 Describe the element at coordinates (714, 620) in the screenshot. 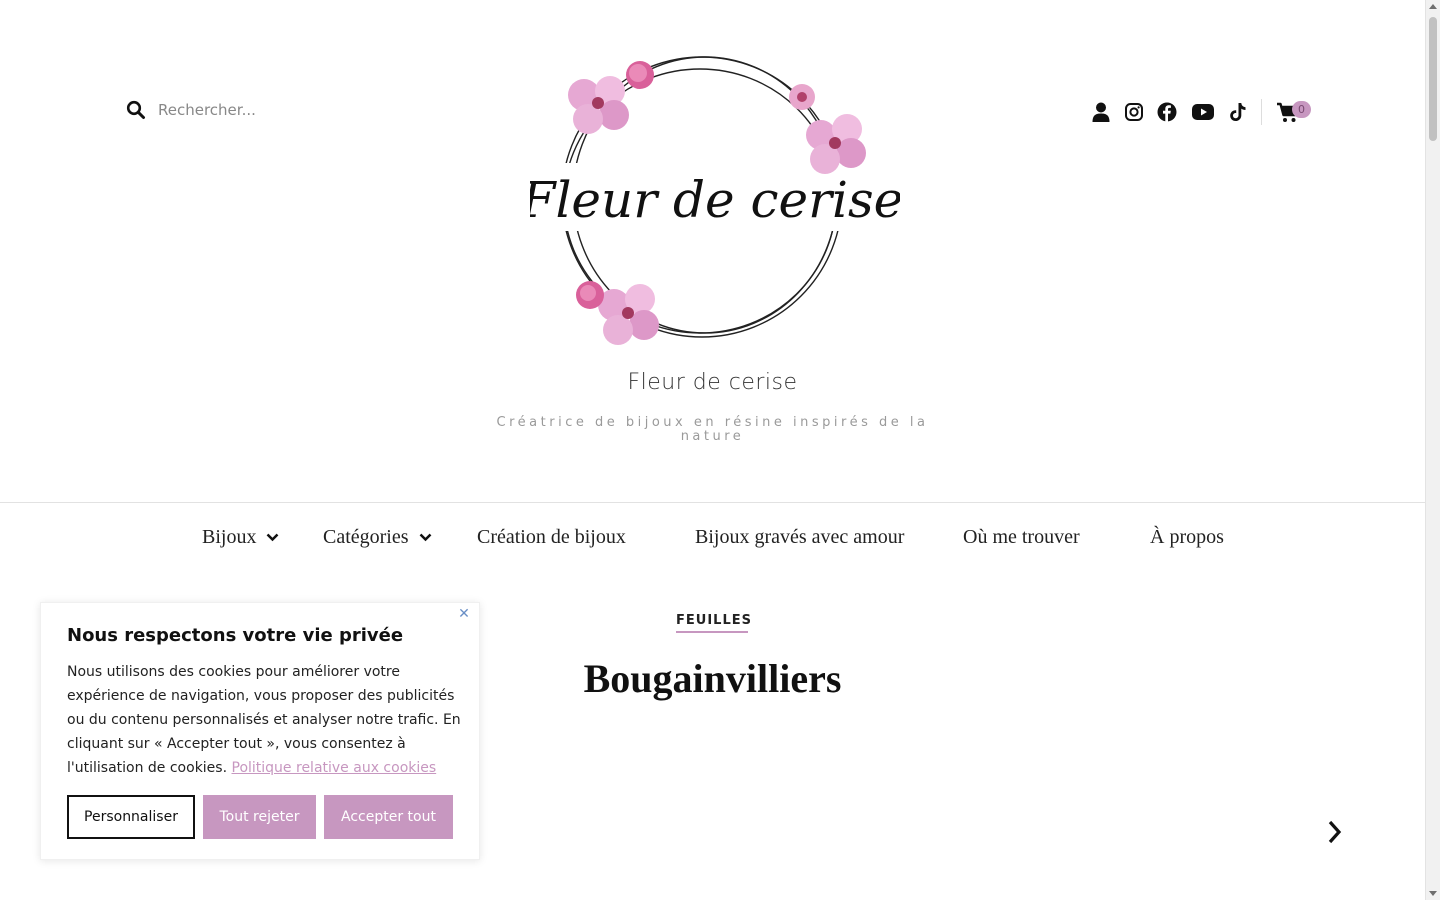

I see `category-link: FEUILLES` at that location.